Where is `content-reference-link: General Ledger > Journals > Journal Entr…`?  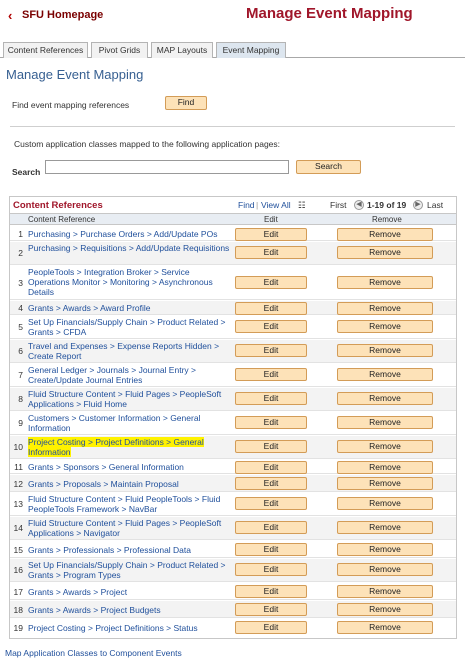
content-reference-link: General Ledger > Journals > Journal Entr… is located at coordinates (130, 375).